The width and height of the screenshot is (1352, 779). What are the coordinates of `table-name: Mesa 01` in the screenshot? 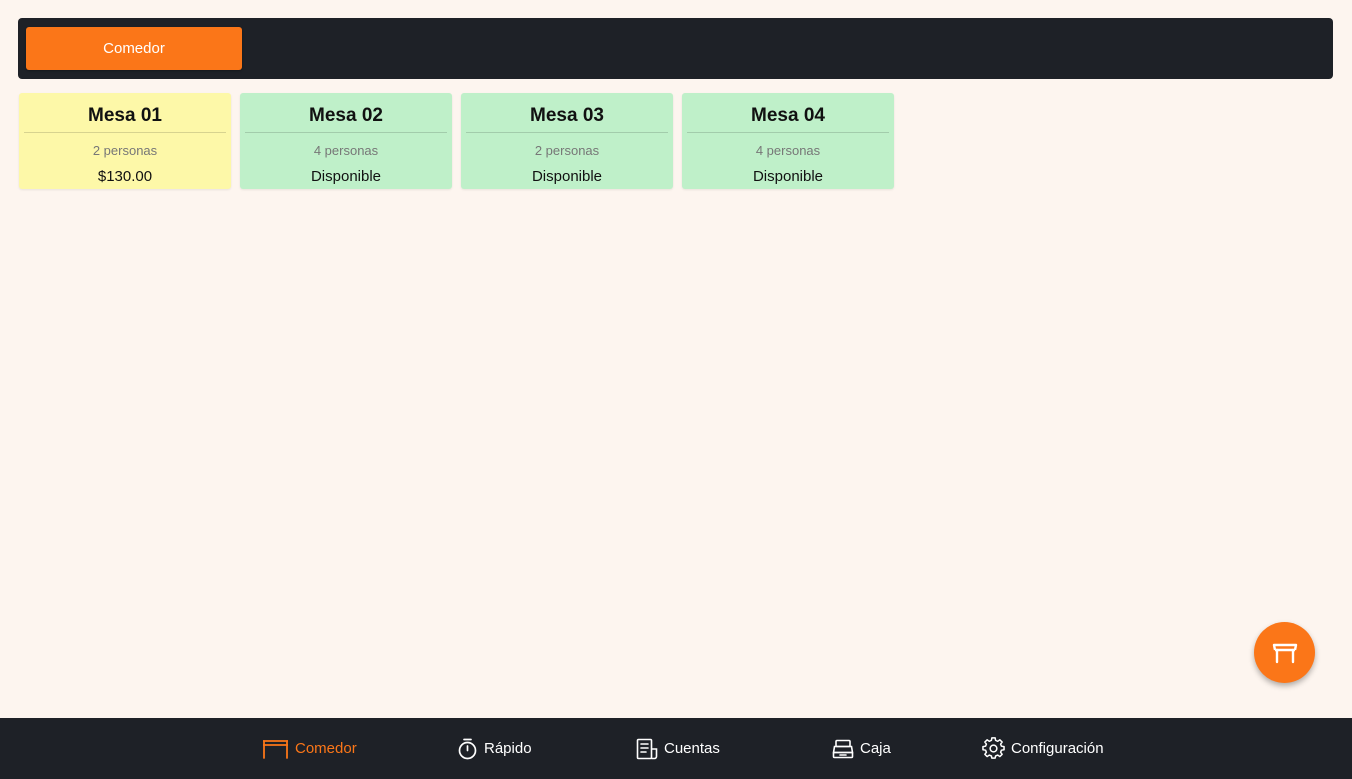 It's located at (125, 115).